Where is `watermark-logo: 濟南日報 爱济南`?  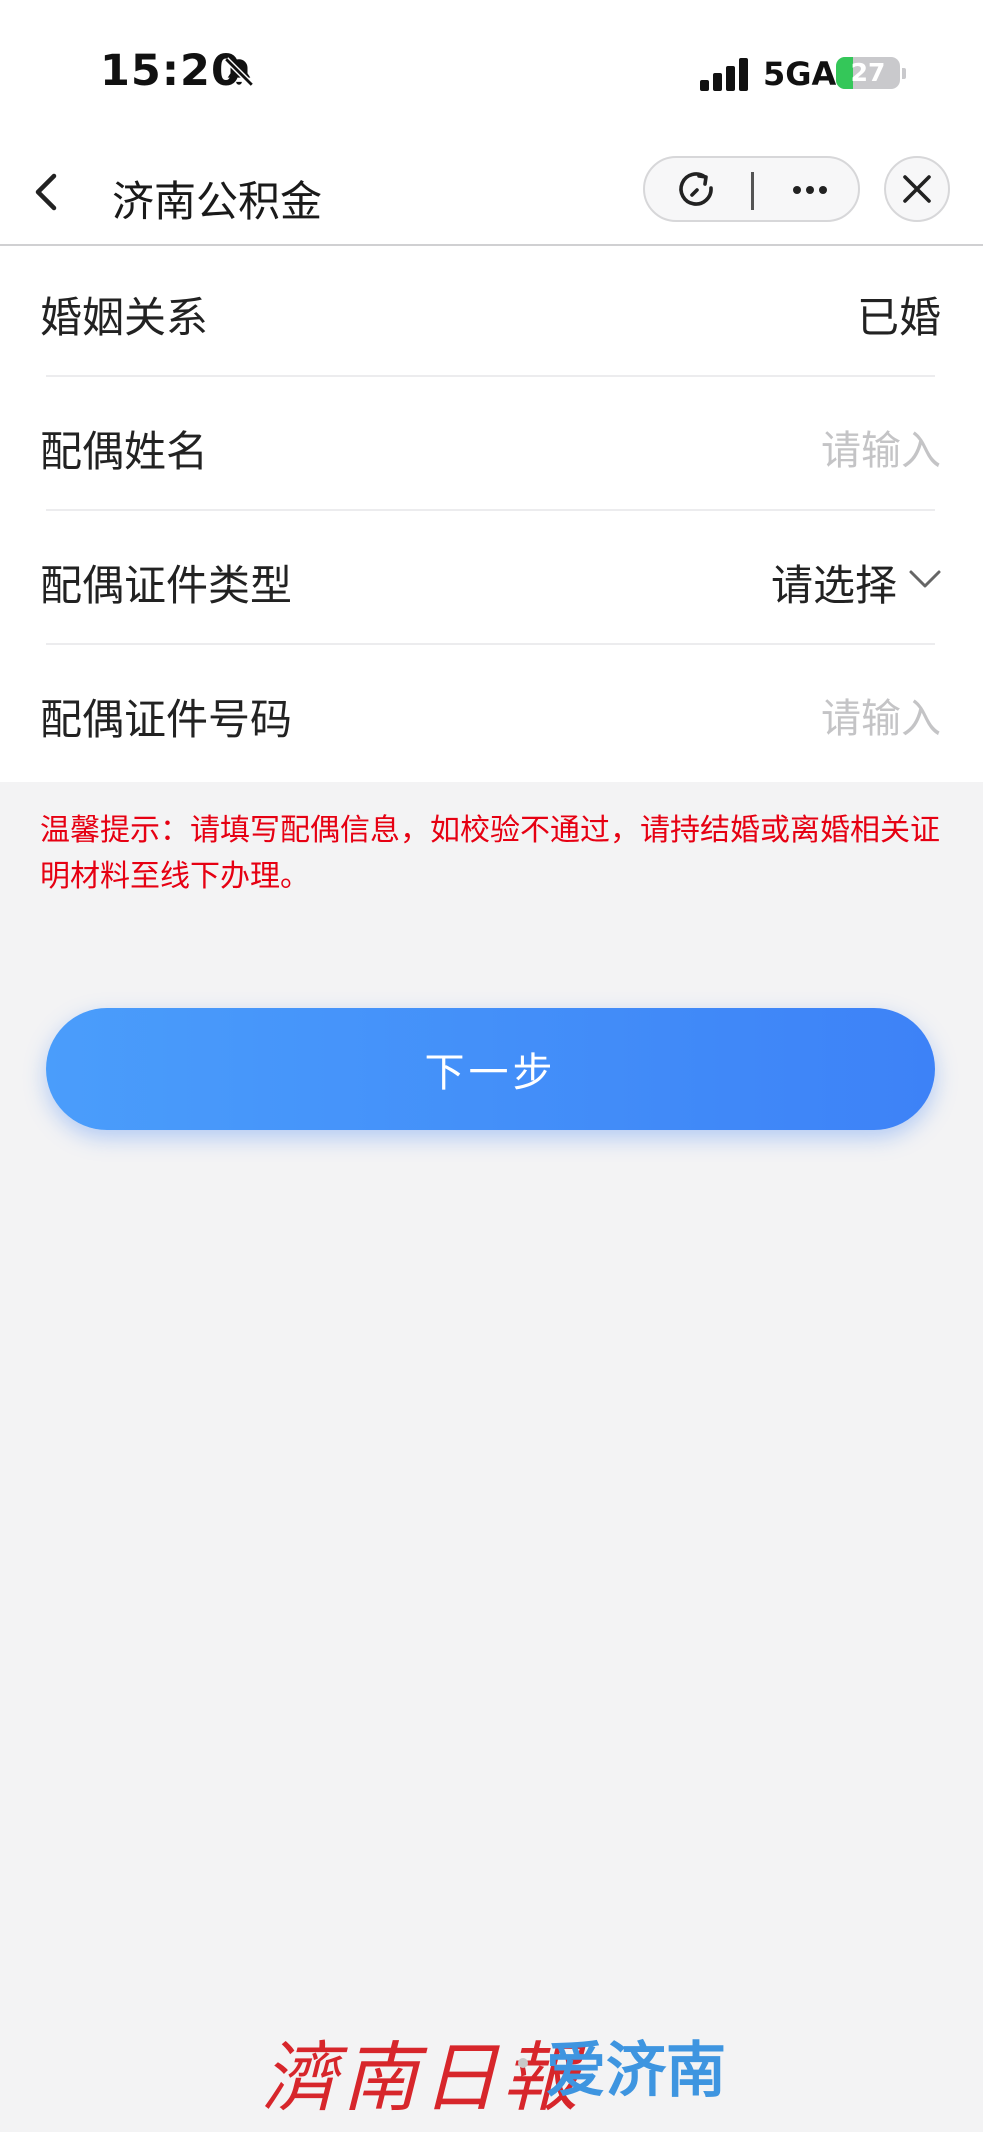
watermark-logo: 濟南日報 爱济南 is located at coordinates (491, 2064).